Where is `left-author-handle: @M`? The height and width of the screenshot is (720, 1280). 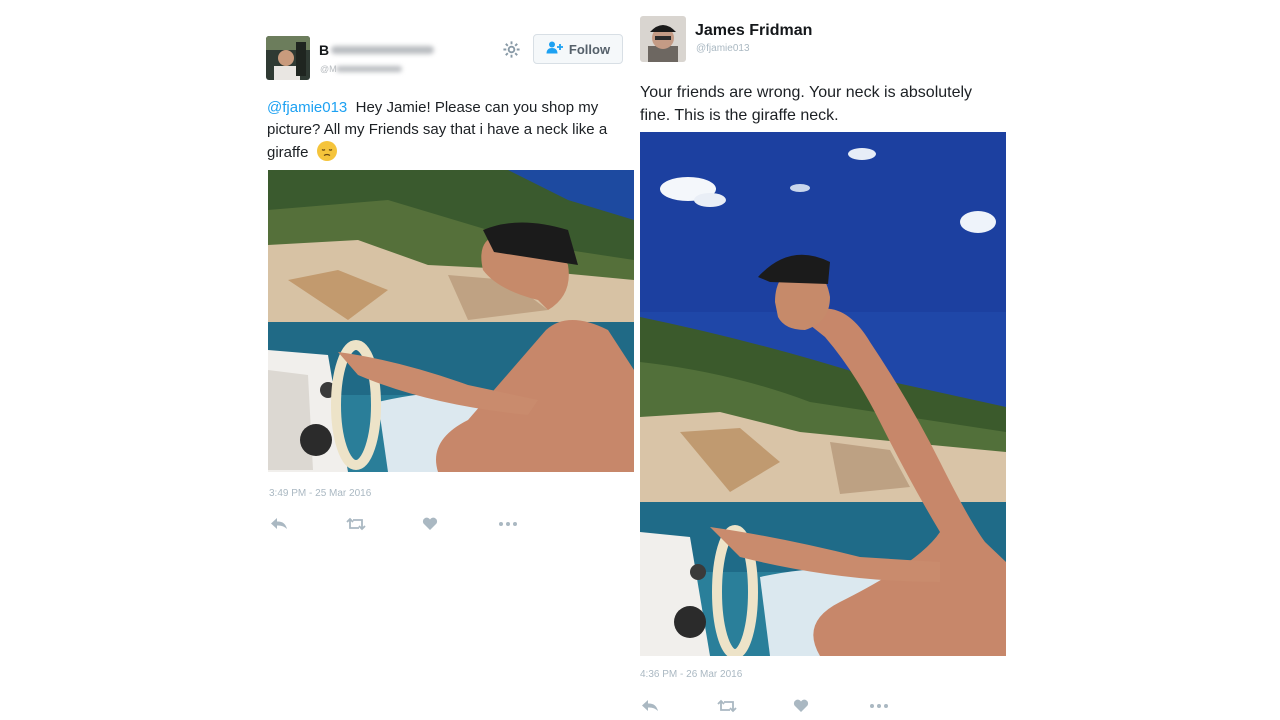
left-author-handle: @M is located at coordinates (361, 69).